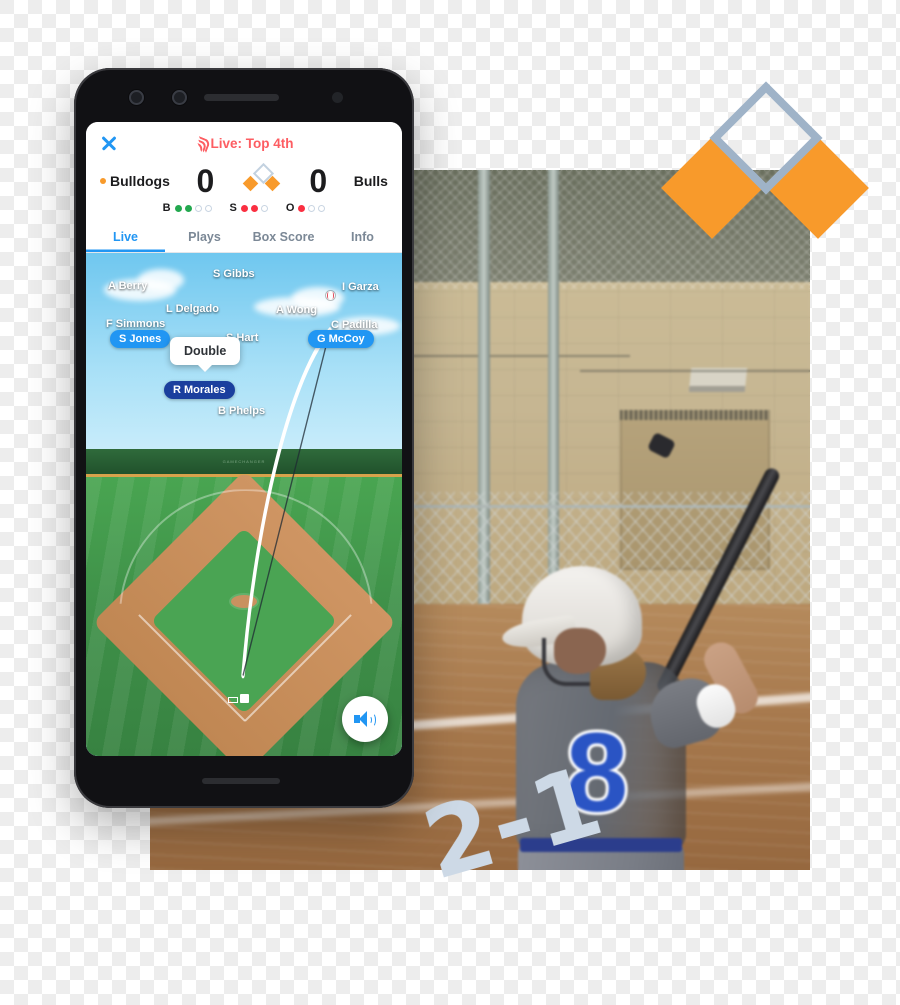 The height and width of the screenshot is (1005, 900). What do you see at coordinates (241, 781) in the screenshot?
I see `bottom-speaker` at bounding box center [241, 781].